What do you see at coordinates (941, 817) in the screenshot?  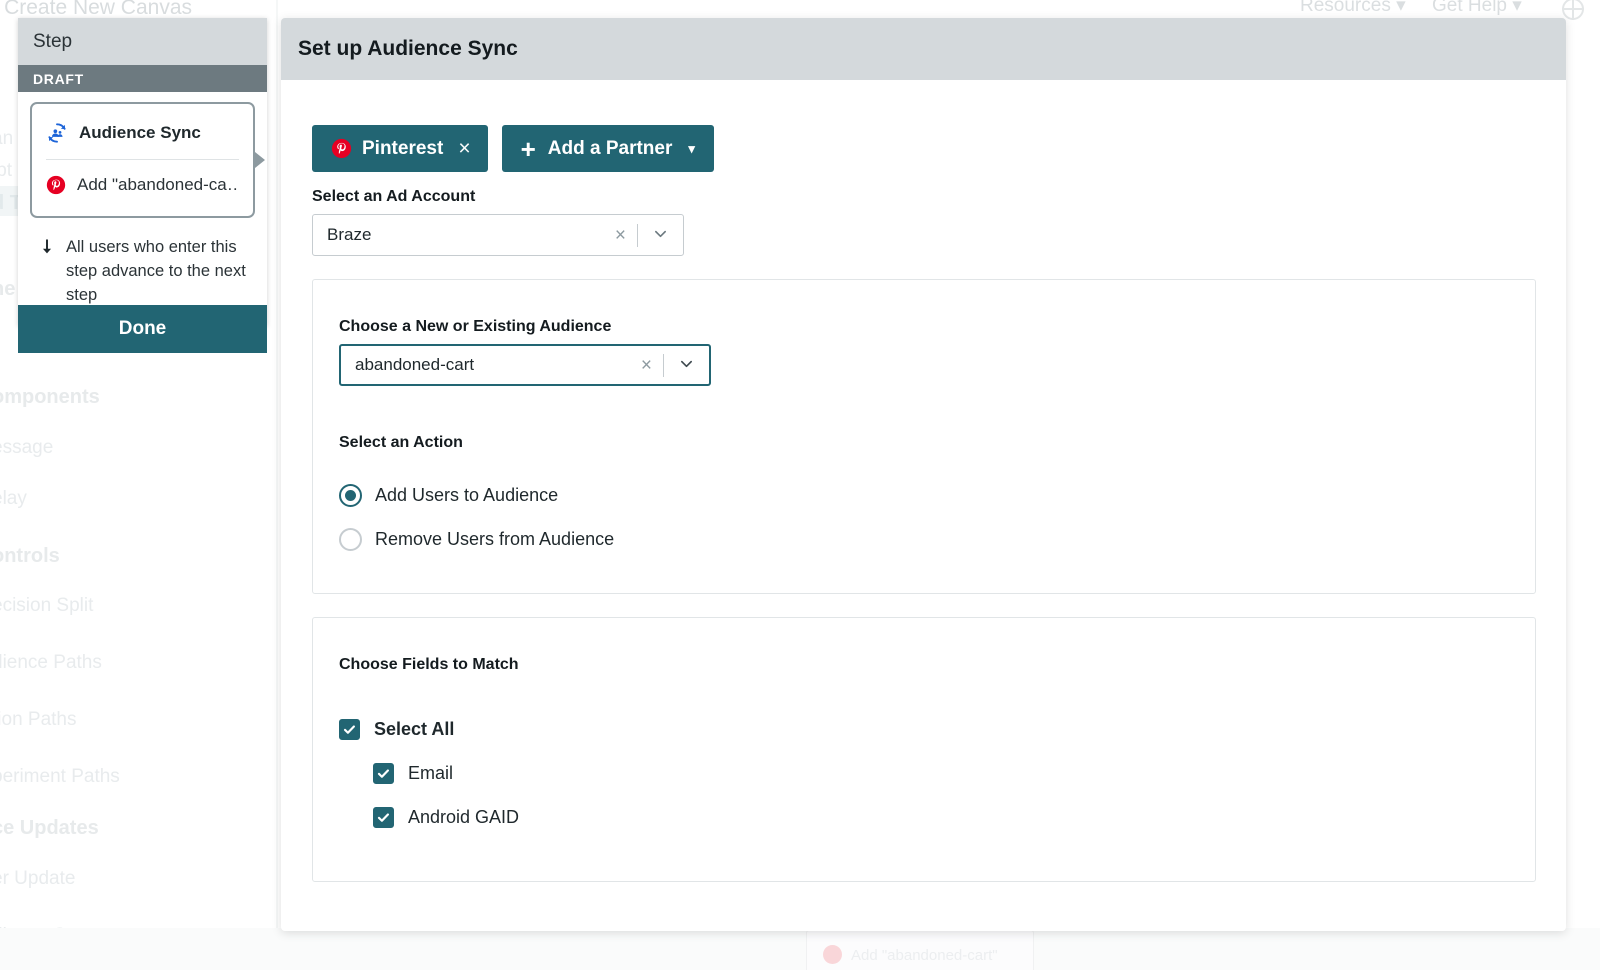 I see `checkbox-android-gaid: Android GAID` at bounding box center [941, 817].